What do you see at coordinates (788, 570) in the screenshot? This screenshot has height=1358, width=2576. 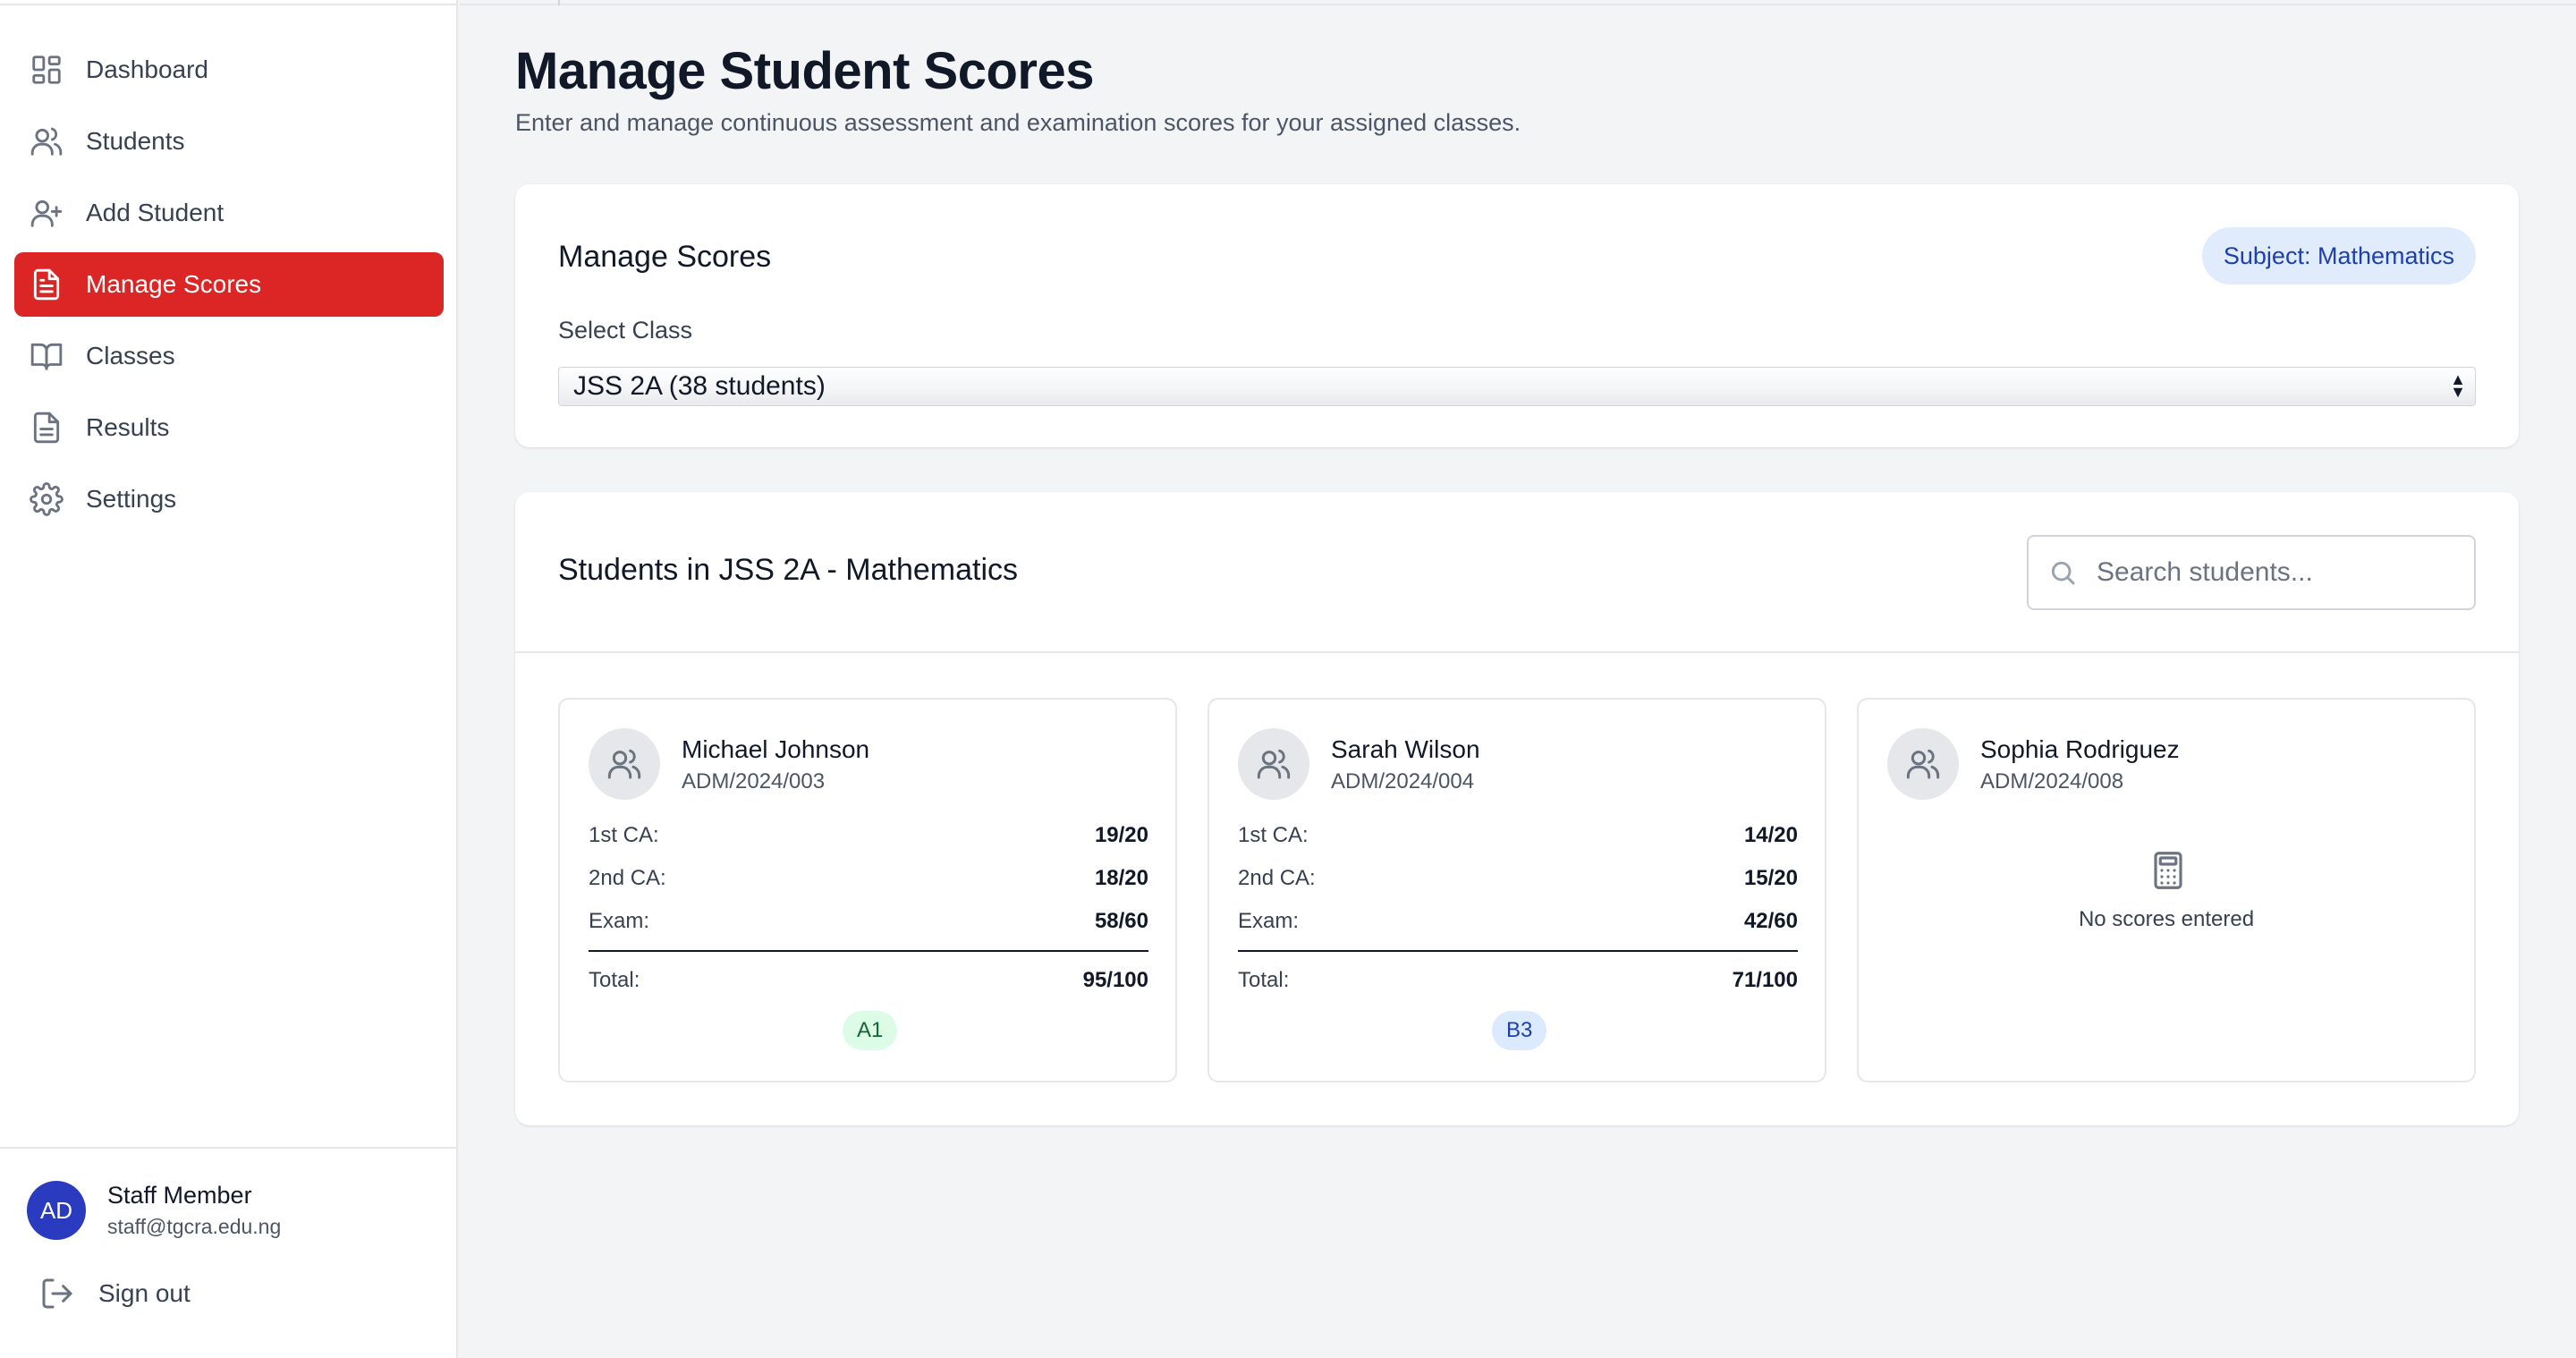 I see `students-card-title: Students in JSS 2A - Mathematics` at bounding box center [788, 570].